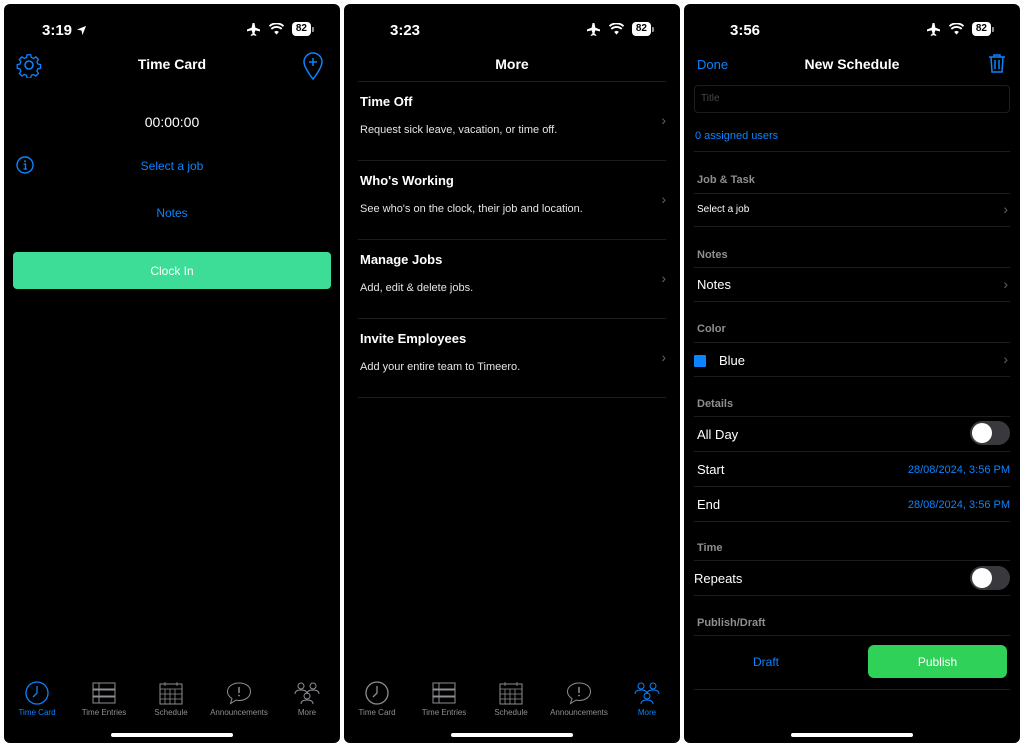 This screenshot has width=1024, height=747. Describe the element at coordinates (440, 367) in the screenshot. I see `list-item-subtitle: Add your entire team to Timeero.` at that location.